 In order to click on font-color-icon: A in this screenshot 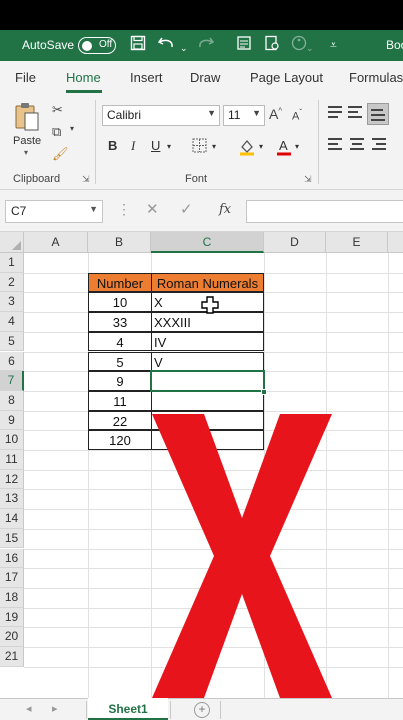, I will do `click(284, 148)`.